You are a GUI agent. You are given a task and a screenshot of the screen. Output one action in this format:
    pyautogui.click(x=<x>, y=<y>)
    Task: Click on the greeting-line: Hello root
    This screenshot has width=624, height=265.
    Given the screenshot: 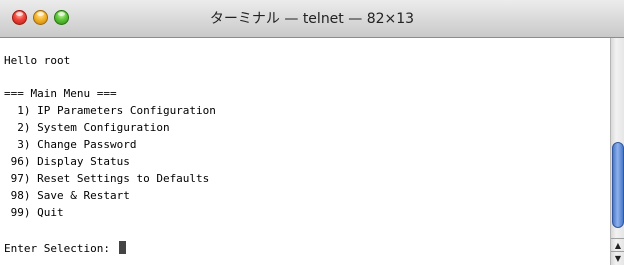 What is the action you would take?
    pyautogui.click(x=37, y=60)
    